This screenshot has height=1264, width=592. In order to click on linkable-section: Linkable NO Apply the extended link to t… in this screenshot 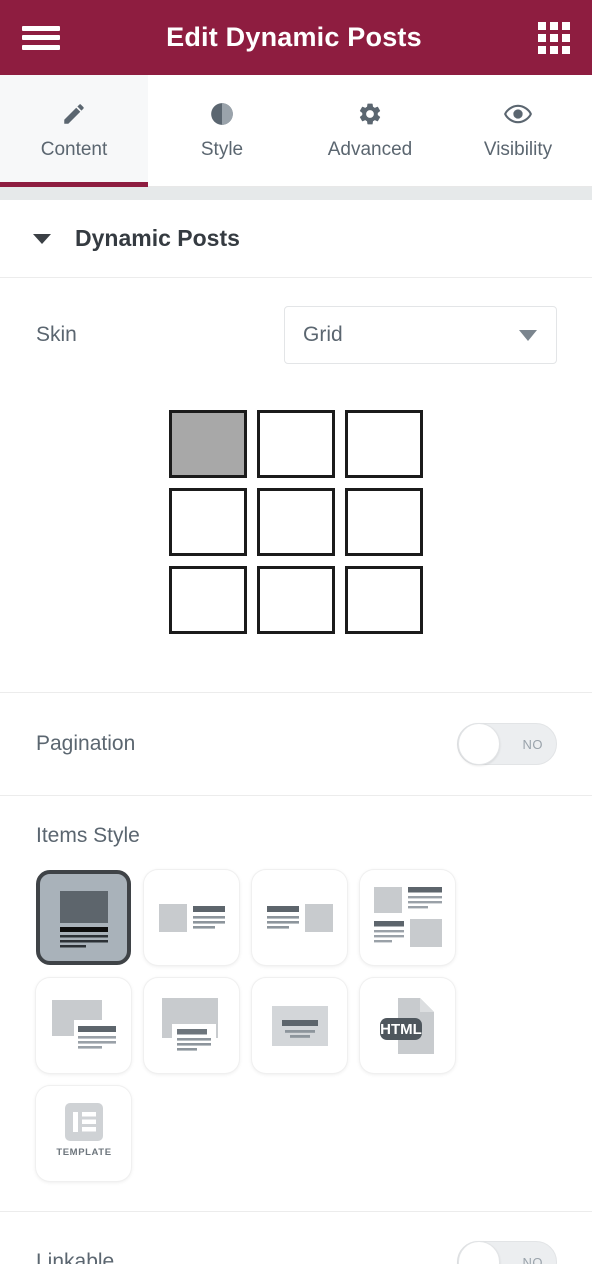, I will do `click(296, 1238)`.